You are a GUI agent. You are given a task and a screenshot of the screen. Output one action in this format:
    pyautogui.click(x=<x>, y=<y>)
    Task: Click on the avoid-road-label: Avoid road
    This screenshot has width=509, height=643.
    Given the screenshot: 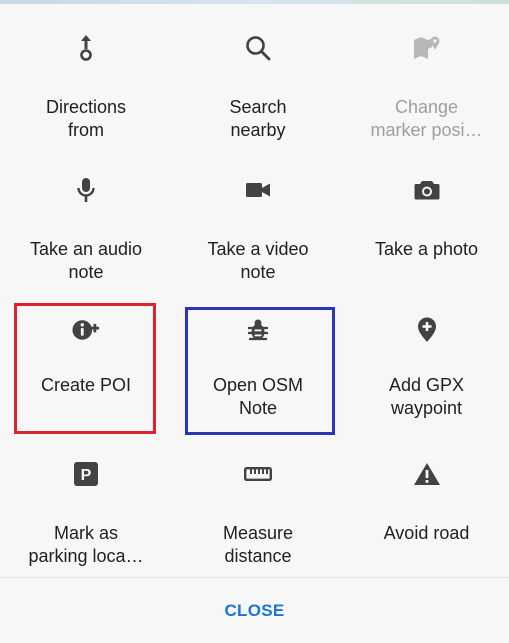 What is the action you would take?
    pyautogui.click(x=426, y=533)
    